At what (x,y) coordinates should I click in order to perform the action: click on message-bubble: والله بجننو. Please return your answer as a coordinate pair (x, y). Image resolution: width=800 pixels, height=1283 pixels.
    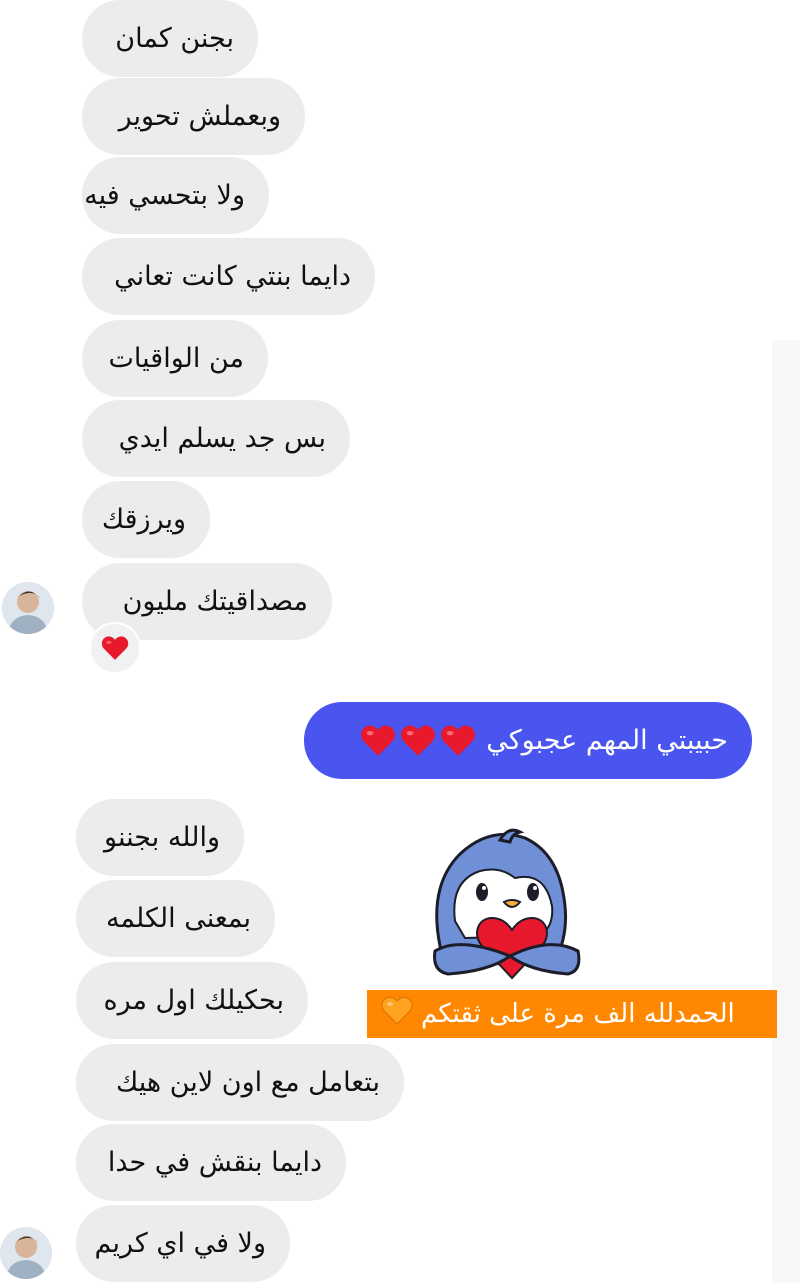
    Looking at the image, I should click on (160, 837).